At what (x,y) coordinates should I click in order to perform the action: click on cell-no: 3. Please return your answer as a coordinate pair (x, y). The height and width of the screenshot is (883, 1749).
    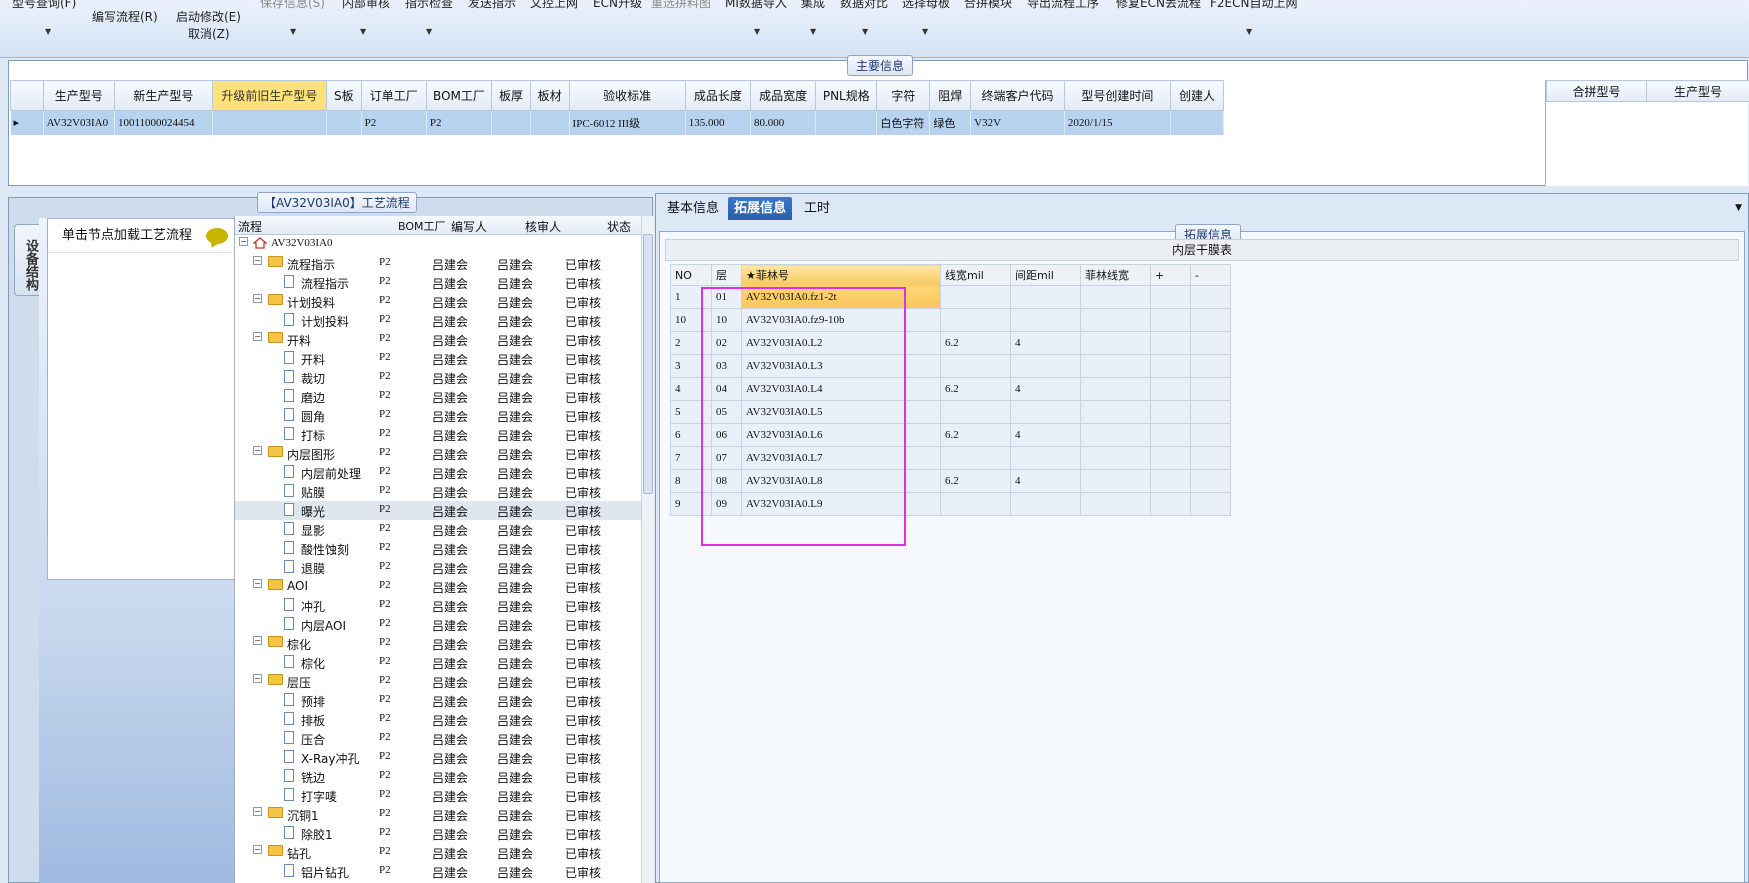
    Looking at the image, I should click on (691, 366).